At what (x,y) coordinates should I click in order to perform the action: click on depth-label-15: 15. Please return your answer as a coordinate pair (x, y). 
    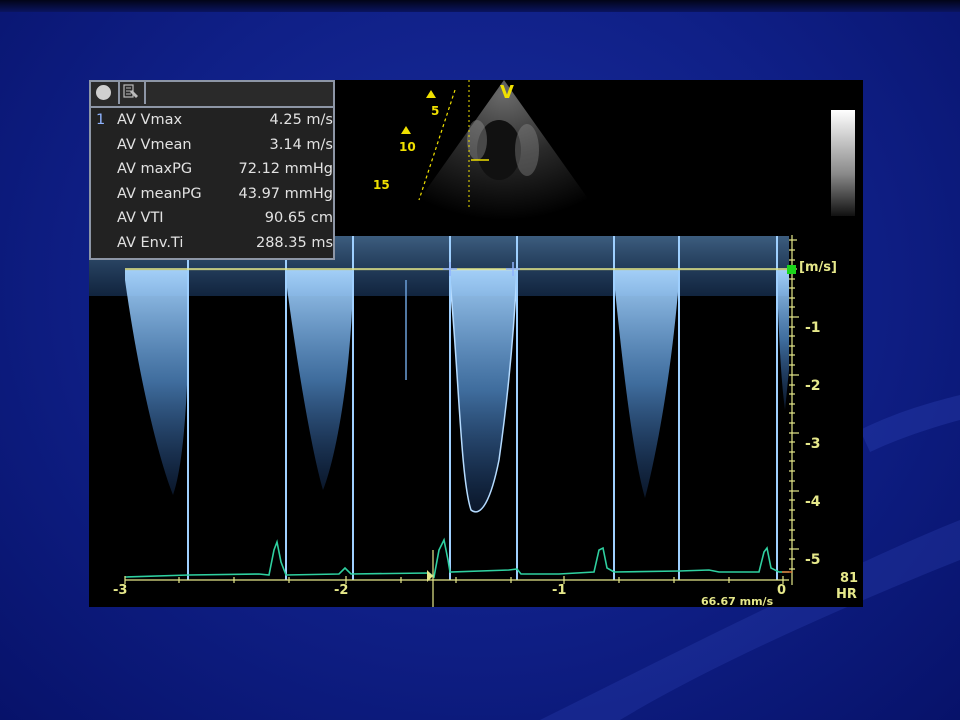
    Looking at the image, I should click on (381, 185).